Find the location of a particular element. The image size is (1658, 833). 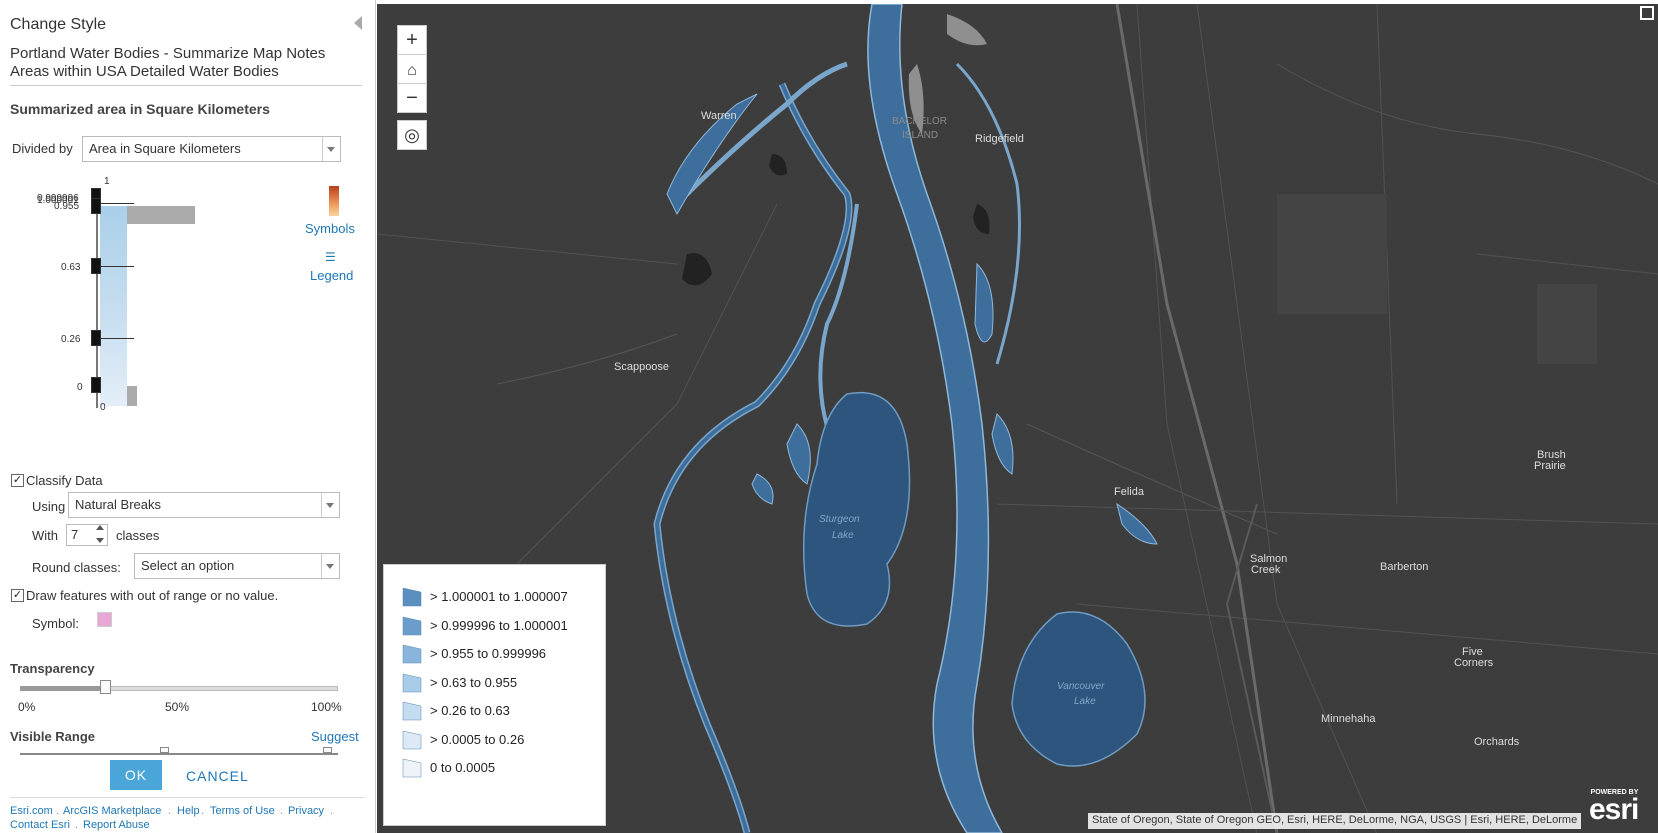

map-place-label: Warren is located at coordinates (719, 116).